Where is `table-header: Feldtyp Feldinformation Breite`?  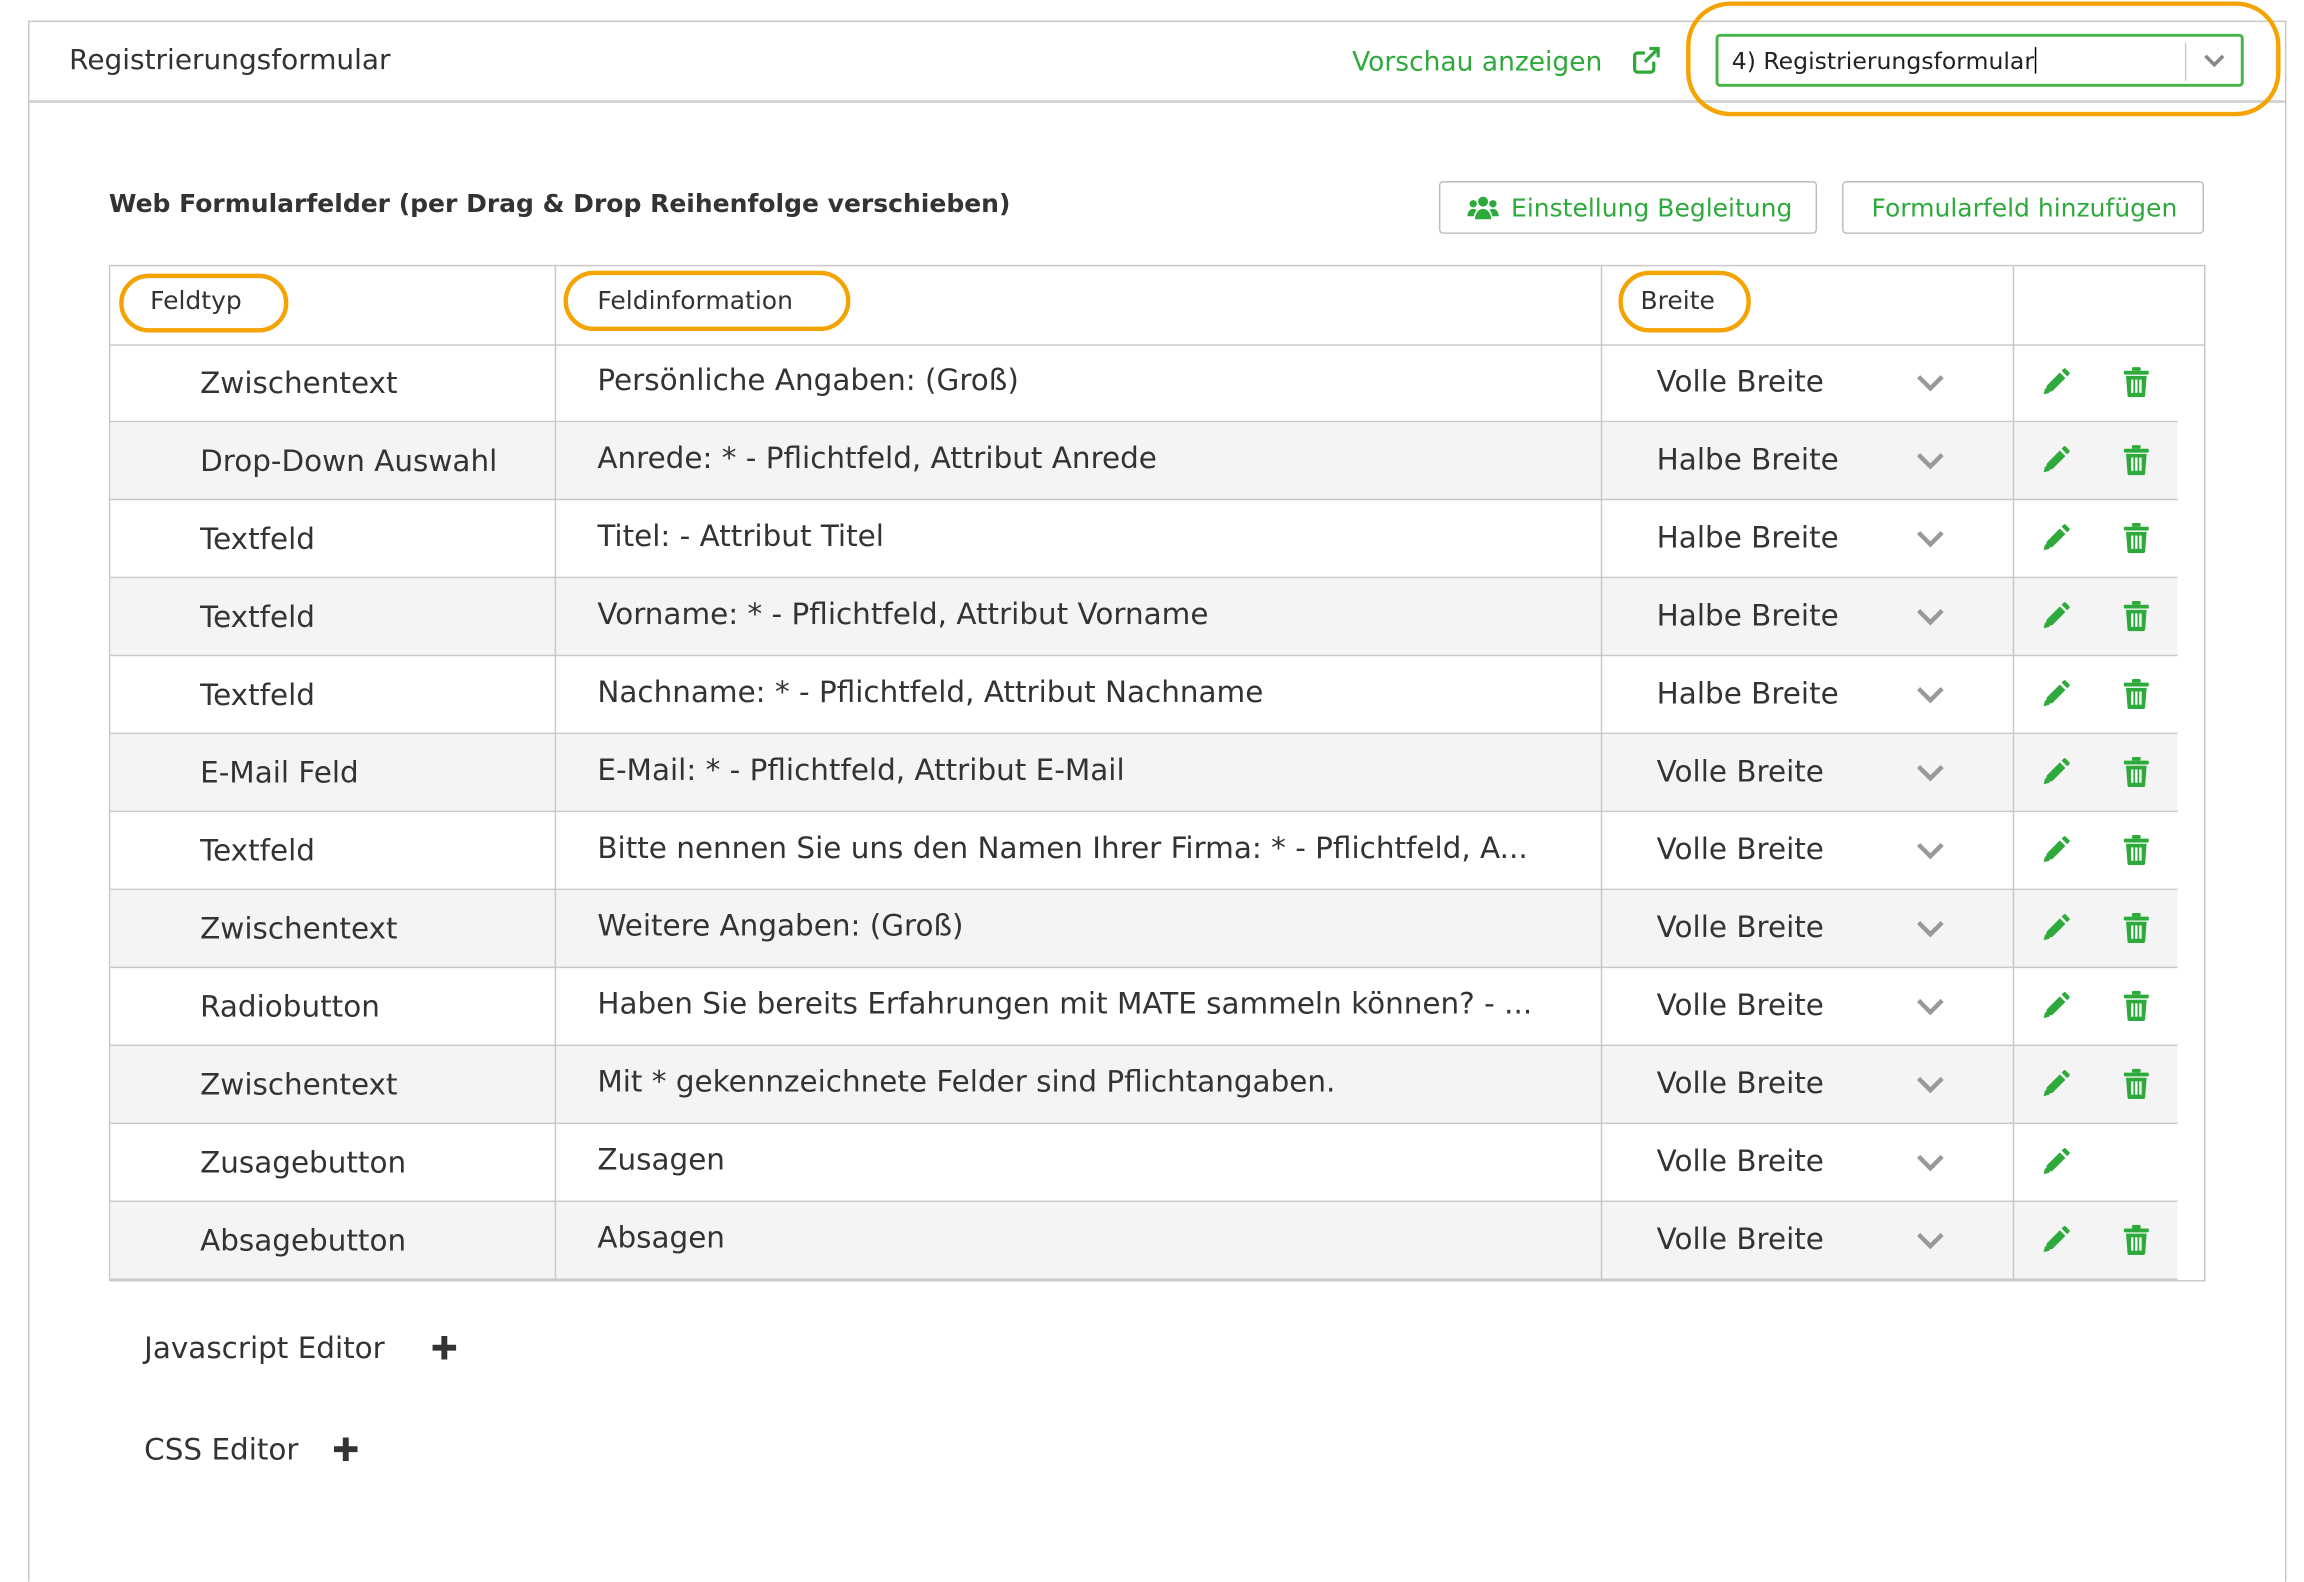 table-header: Feldtyp Feldinformation Breite is located at coordinates (1157, 306).